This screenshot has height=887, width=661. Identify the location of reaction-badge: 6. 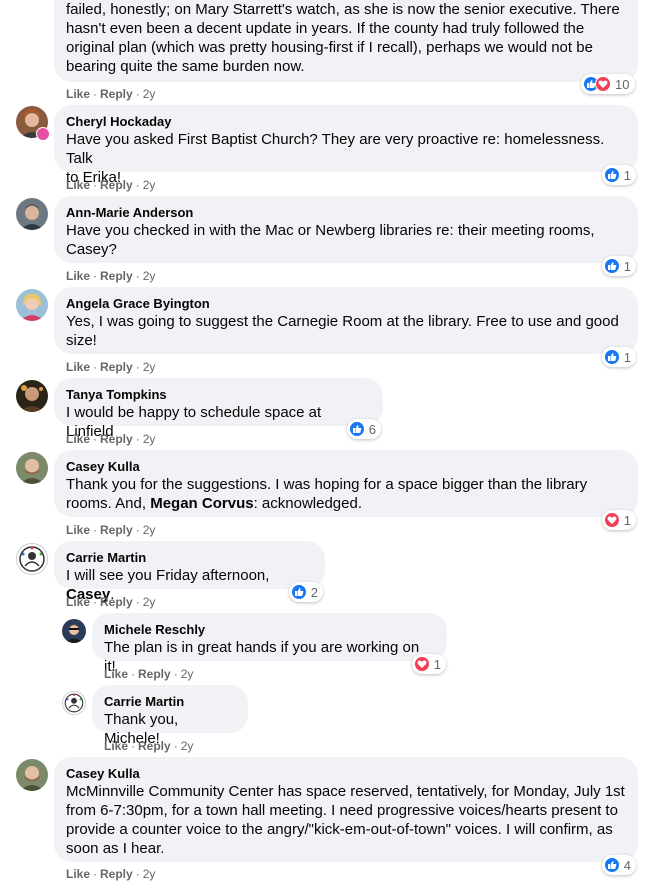
(364, 429).